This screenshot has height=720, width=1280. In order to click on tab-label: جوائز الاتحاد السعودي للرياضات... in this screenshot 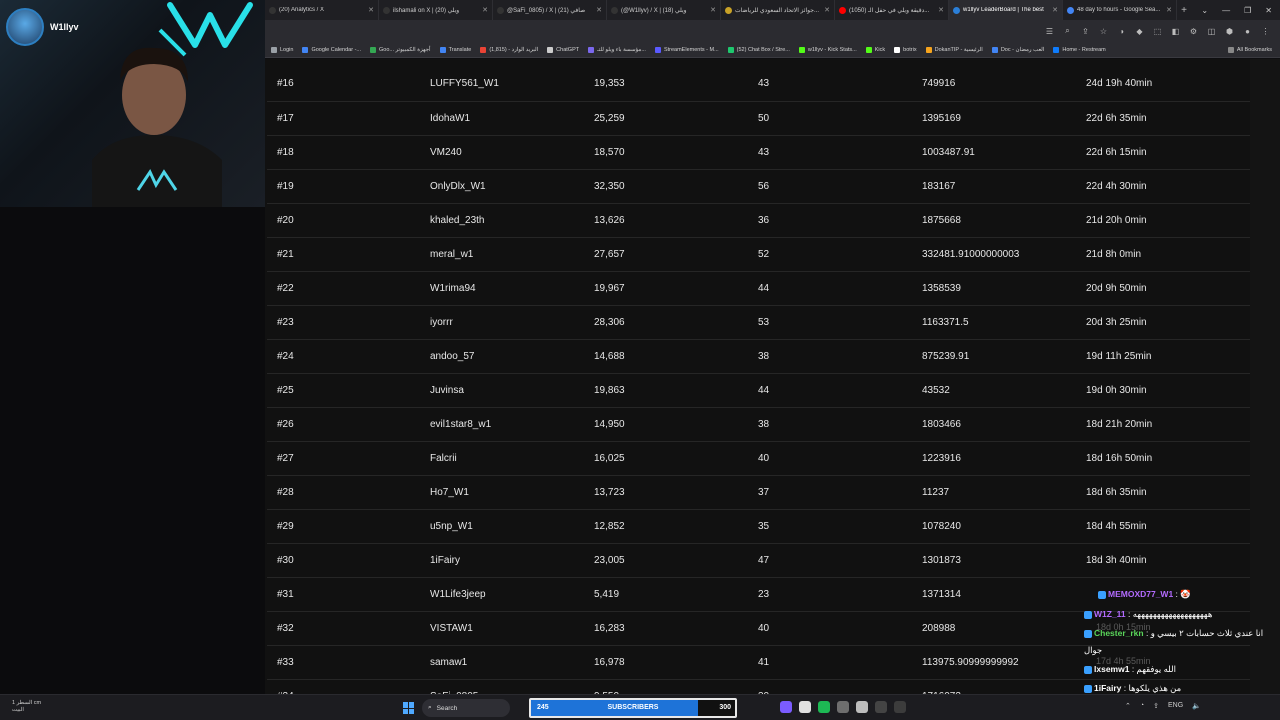, I will do `click(777, 10)`.